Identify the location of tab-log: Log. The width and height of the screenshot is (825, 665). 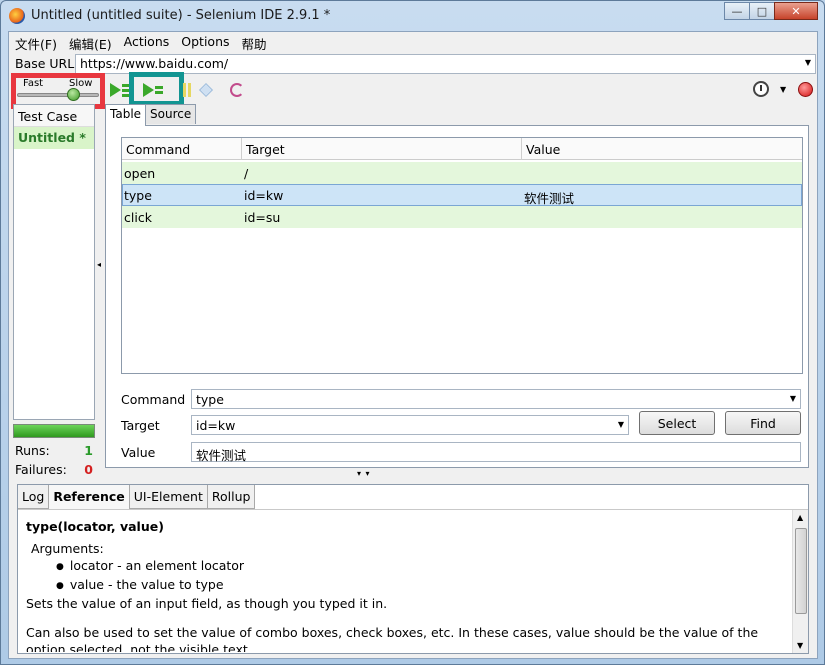
(34, 497).